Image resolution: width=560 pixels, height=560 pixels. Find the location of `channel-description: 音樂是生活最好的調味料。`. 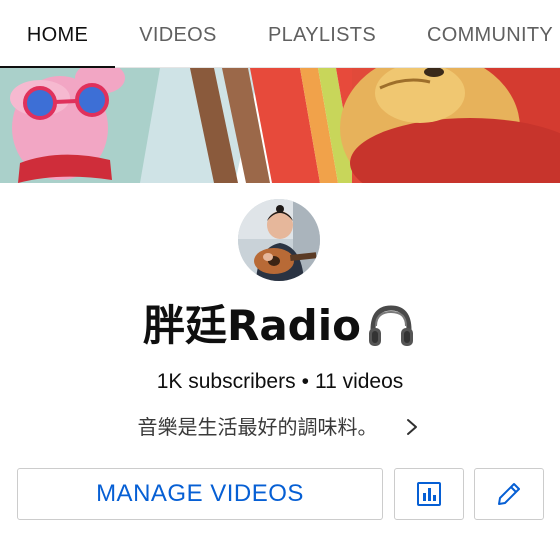

channel-description: 音樂是生活最好的調味料。 is located at coordinates (257, 427).